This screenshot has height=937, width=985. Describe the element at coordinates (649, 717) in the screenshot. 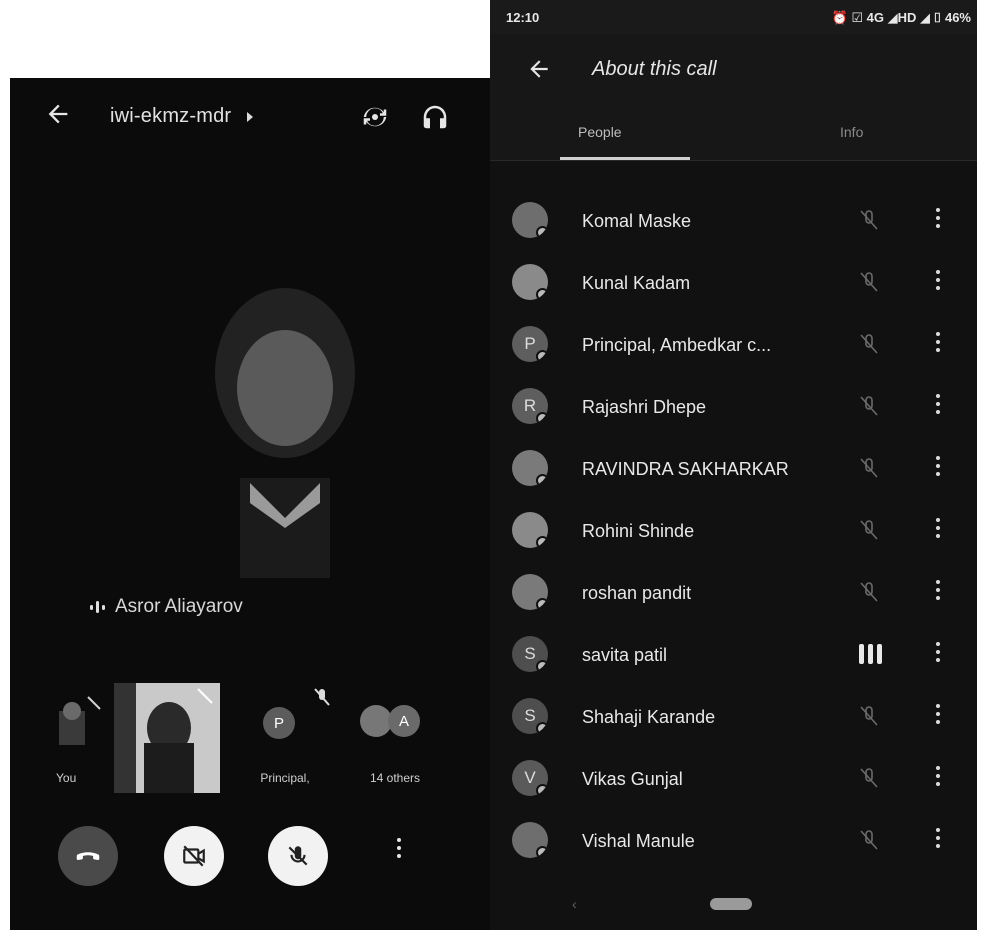

I see `participant-name: Shahaji Karande` at that location.